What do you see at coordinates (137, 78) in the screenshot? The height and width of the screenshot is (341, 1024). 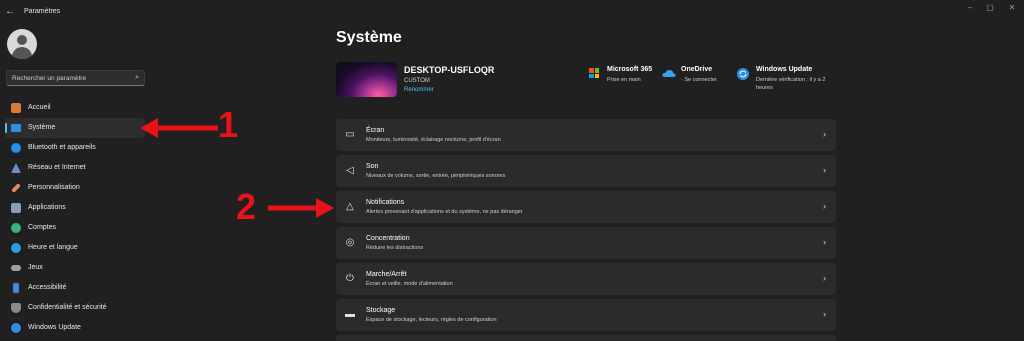 I see `search-icon: ⌕` at bounding box center [137, 78].